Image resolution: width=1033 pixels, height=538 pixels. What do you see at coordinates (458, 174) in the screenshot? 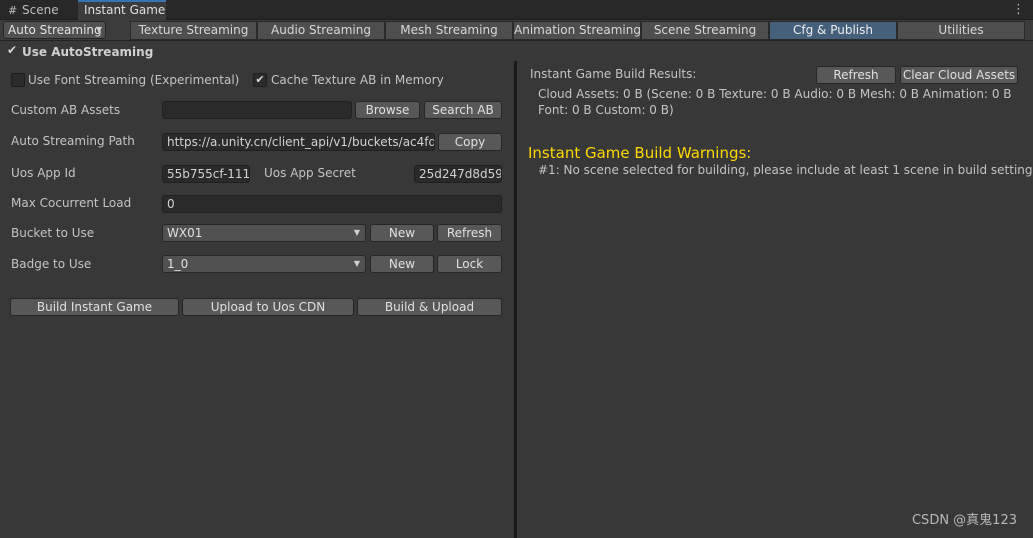
I see `app-secret-field: 25d247d8d59b` at bounding box center [458, 174].